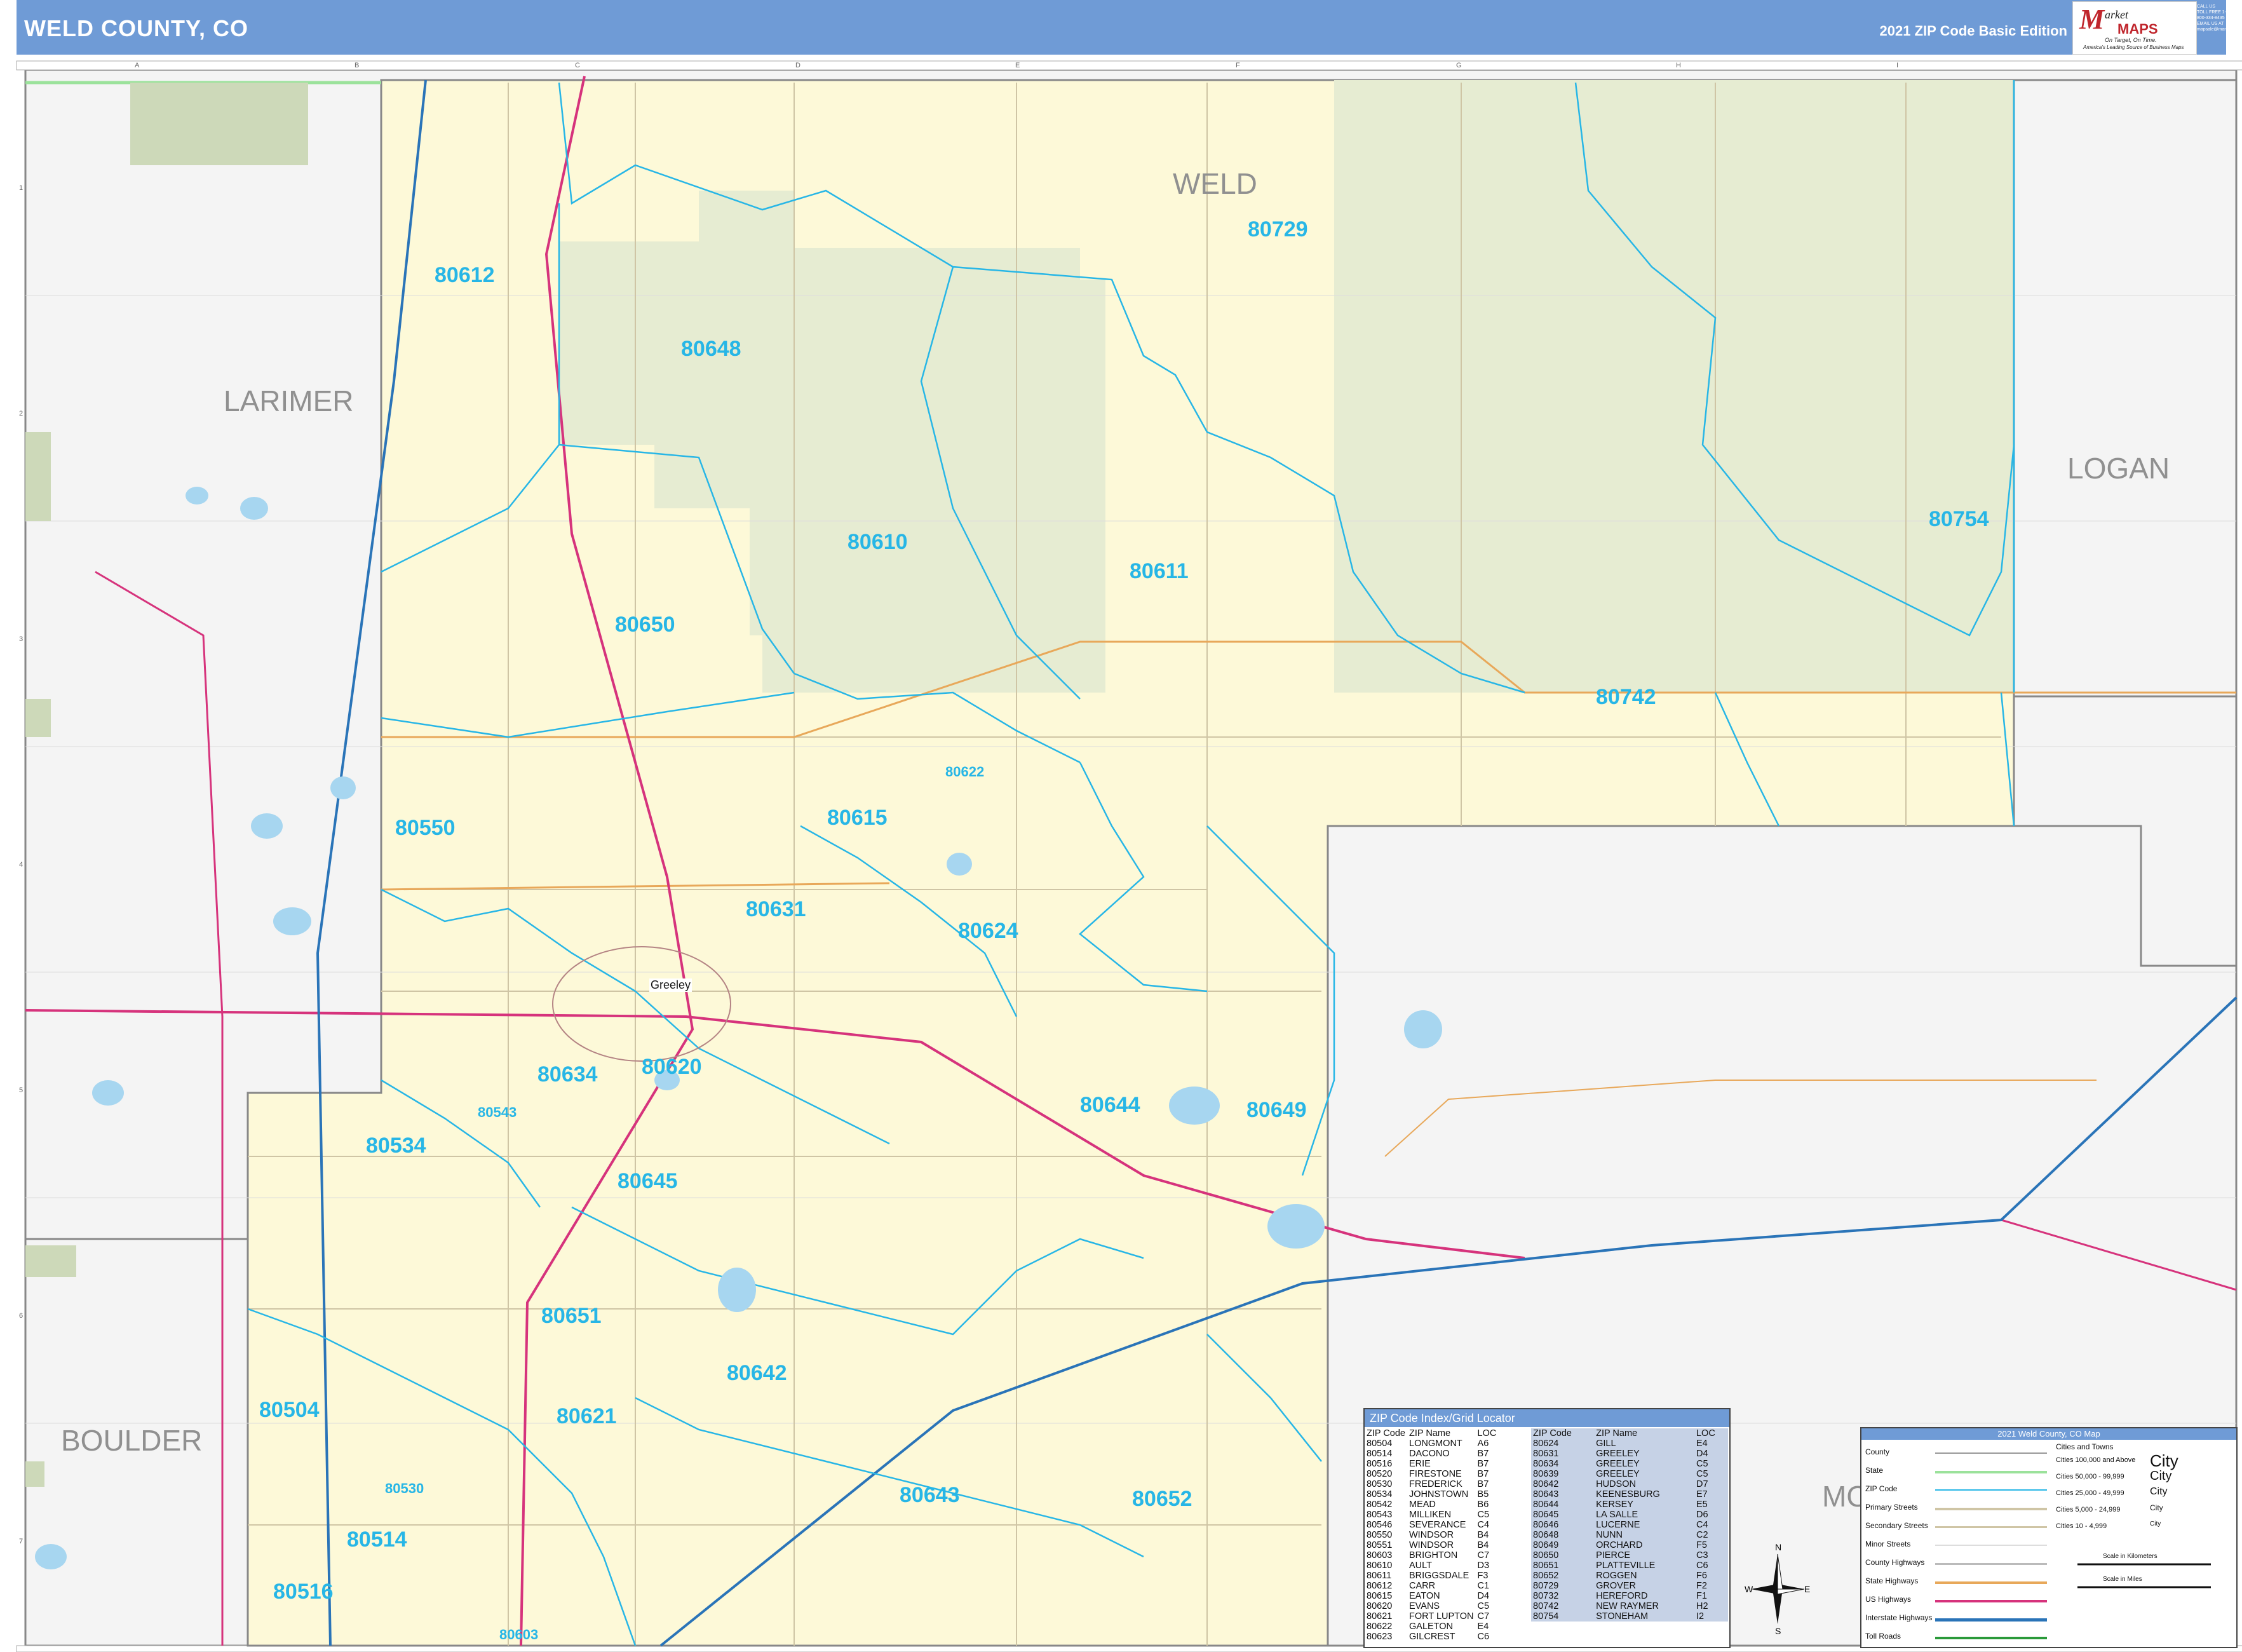  I want to click on index-row: 80623 GILCREST C6, so click(1431, 1637).